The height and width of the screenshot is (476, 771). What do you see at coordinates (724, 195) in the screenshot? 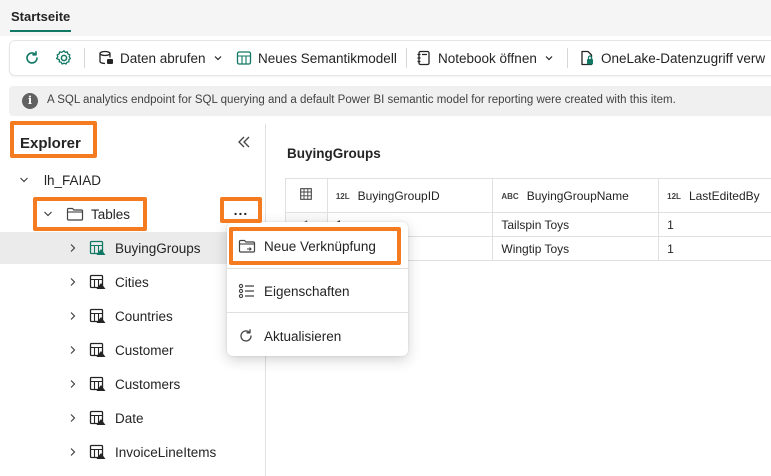
I see `column-name: LastEditedBy` at bounding box center [724, 195].